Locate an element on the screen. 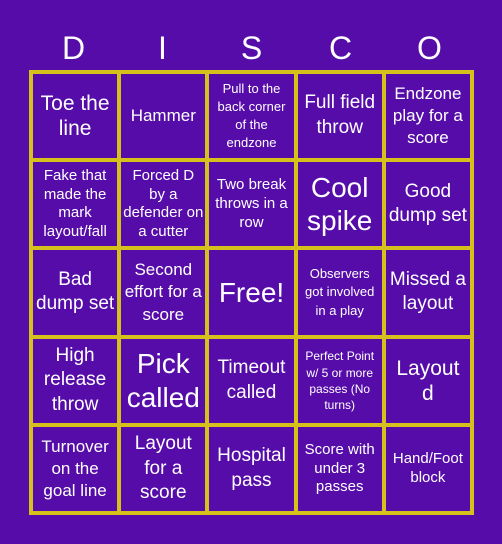 This screenshot has height=544, width=502. bingo-cell: Pull to the back corner of the endzone is located at coordinates (251, 116).